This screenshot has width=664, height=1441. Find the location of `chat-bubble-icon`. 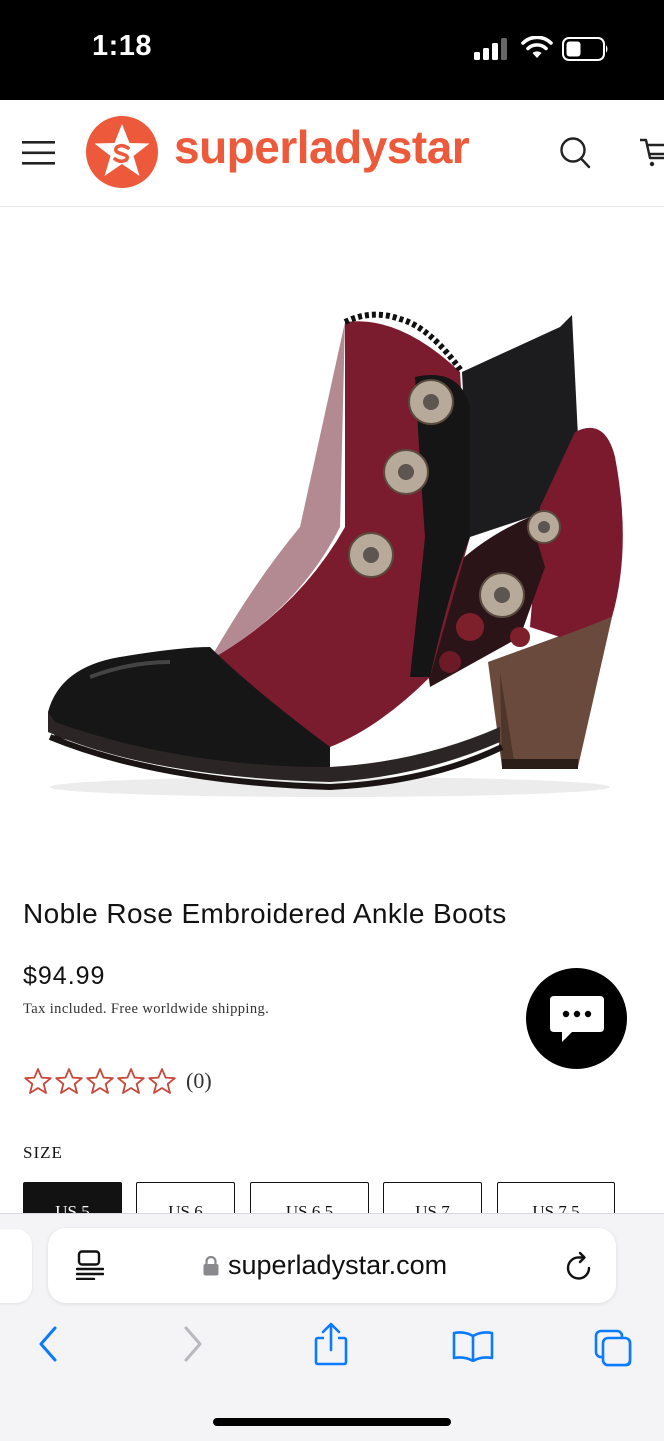

chat-bubble-icon is located at coordinates (577, 1019).